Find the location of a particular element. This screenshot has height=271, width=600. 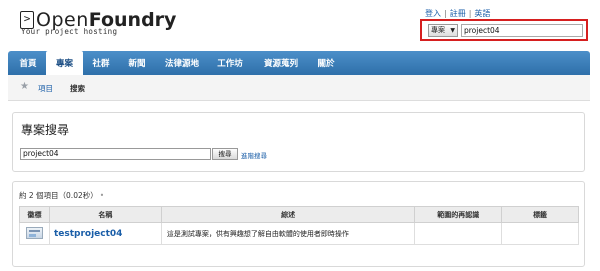

header-search-box: 專案 ▼ project04 is located at coordinates (504, 30).